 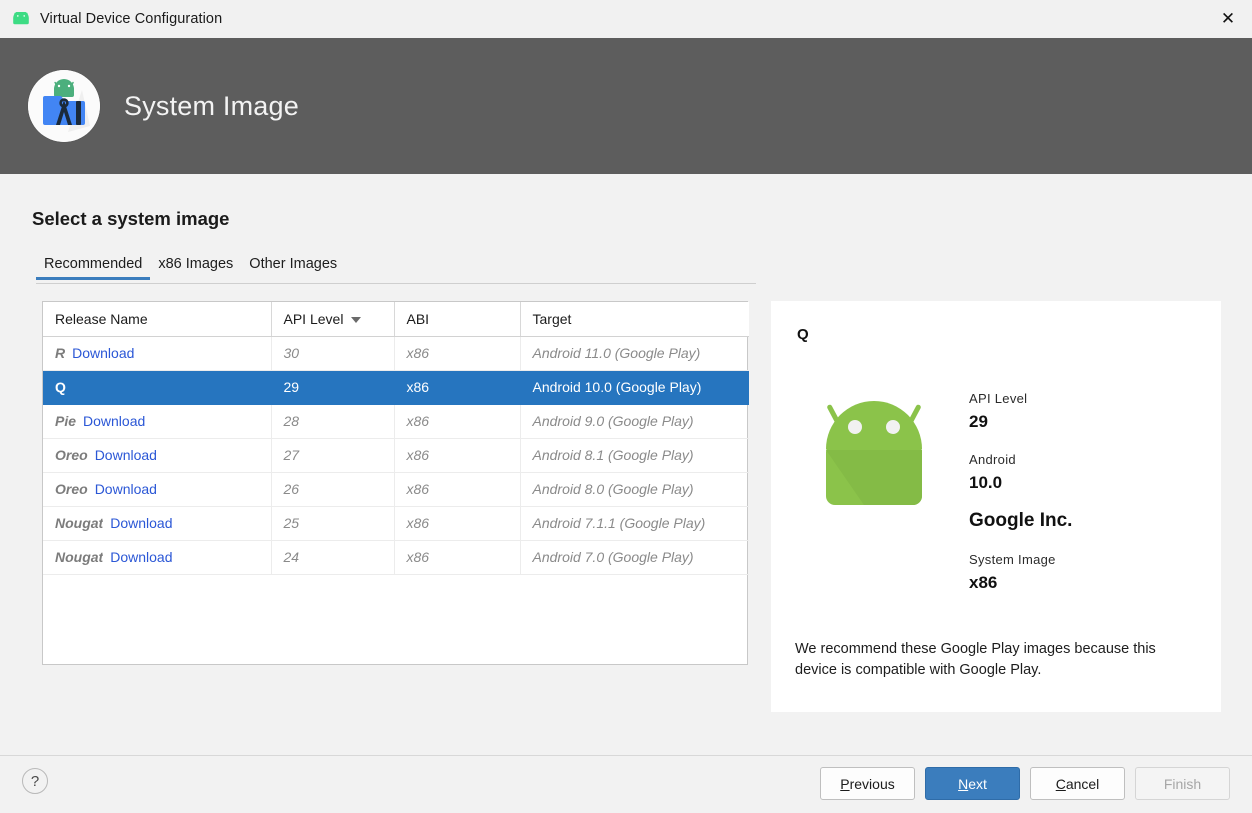 What do you see at coordinates (333, 557) in the screenshot?
I see `cell-api-level: 24` at bounding box center [333, 557].